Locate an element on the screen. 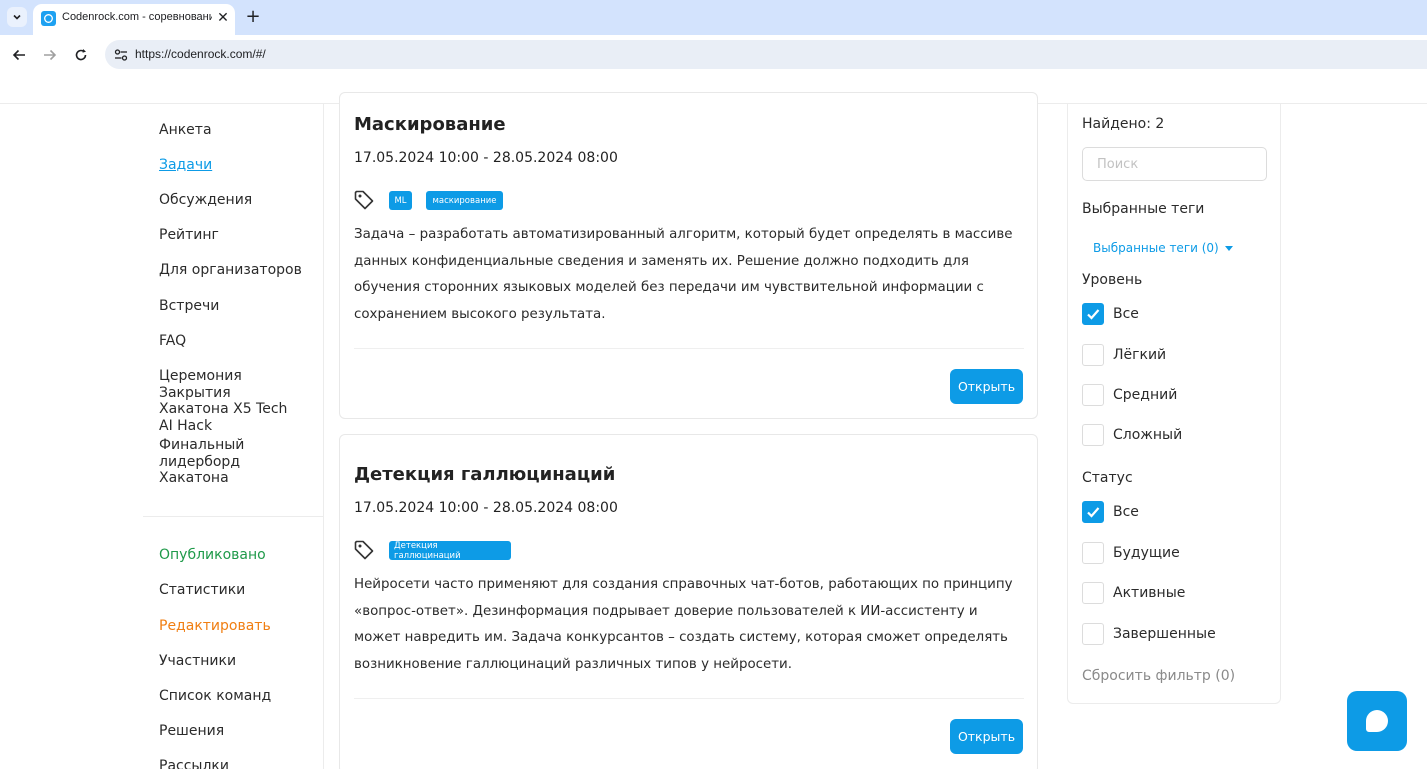 This screenshot has width=1427, height=769. url-text: https://codenrock.com/#/ is located at coordinates (200, 54).